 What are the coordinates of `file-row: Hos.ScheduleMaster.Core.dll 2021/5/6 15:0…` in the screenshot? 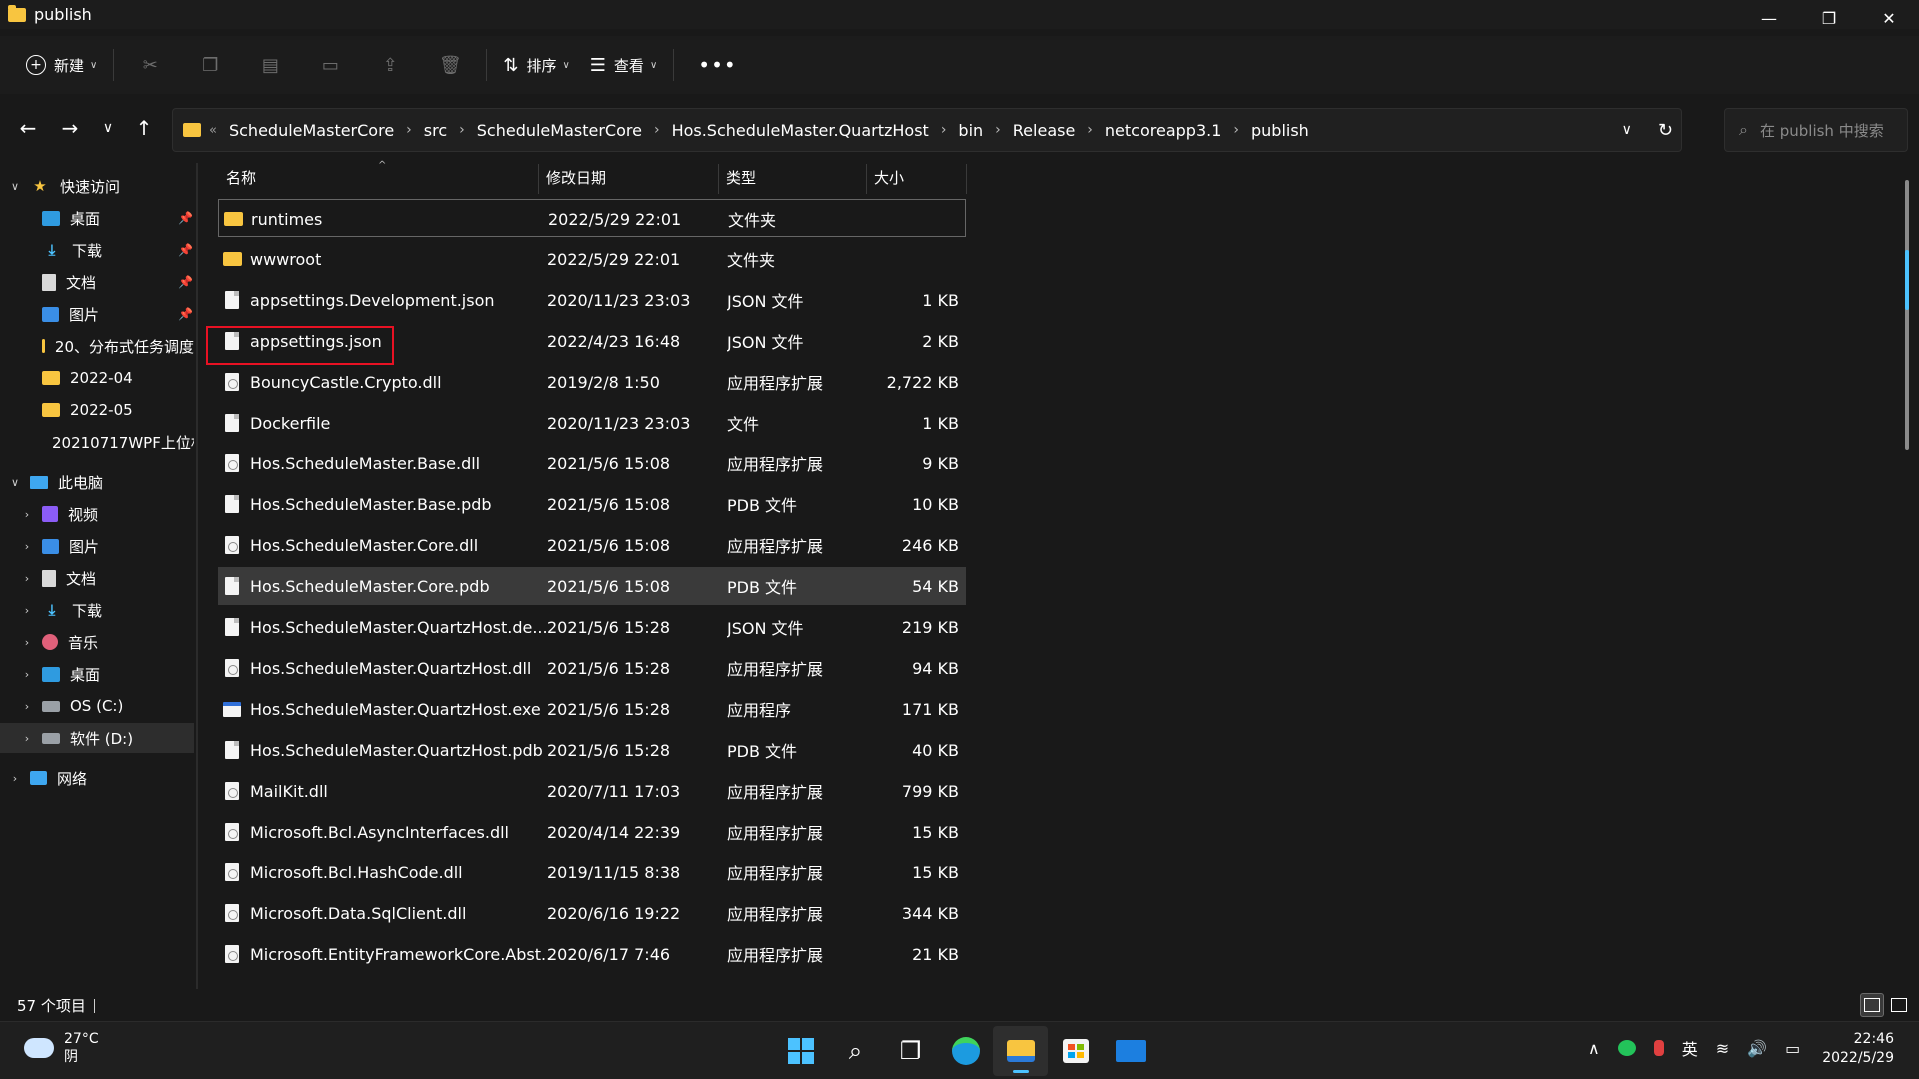 It's located at (592, 545).